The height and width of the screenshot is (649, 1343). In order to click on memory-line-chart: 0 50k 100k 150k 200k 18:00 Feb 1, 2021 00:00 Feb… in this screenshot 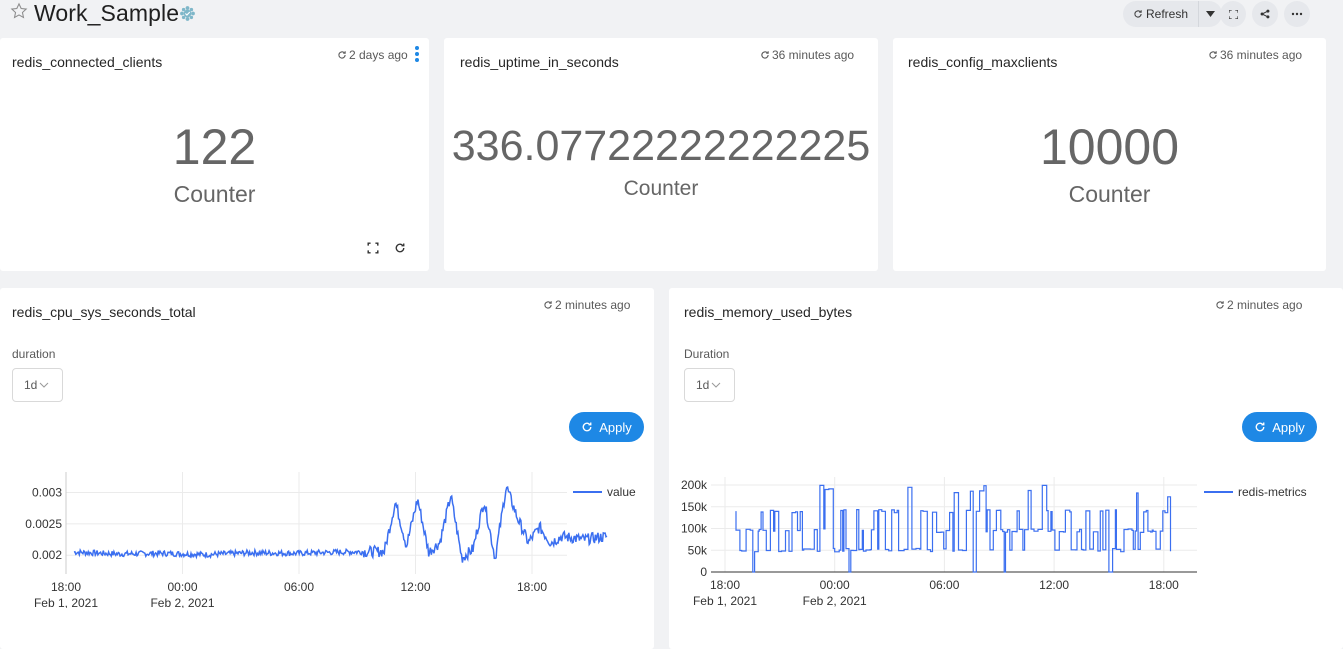, I will do `click(994, 542)`.